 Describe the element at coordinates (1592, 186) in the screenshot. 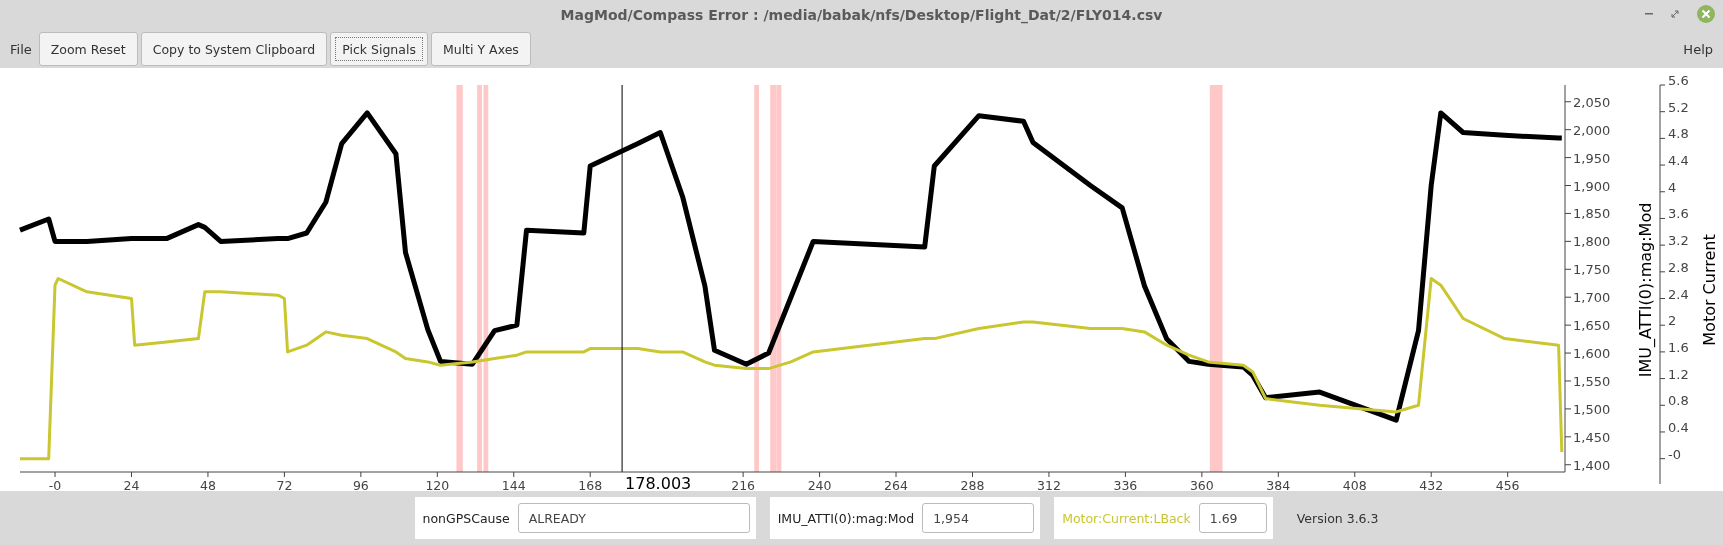

I see `axis-tick-label: 1,900` at that location.